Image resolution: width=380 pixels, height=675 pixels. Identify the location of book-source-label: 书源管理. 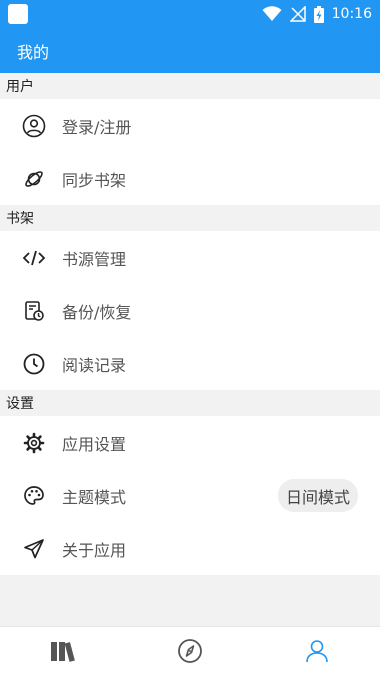
(94, 259).